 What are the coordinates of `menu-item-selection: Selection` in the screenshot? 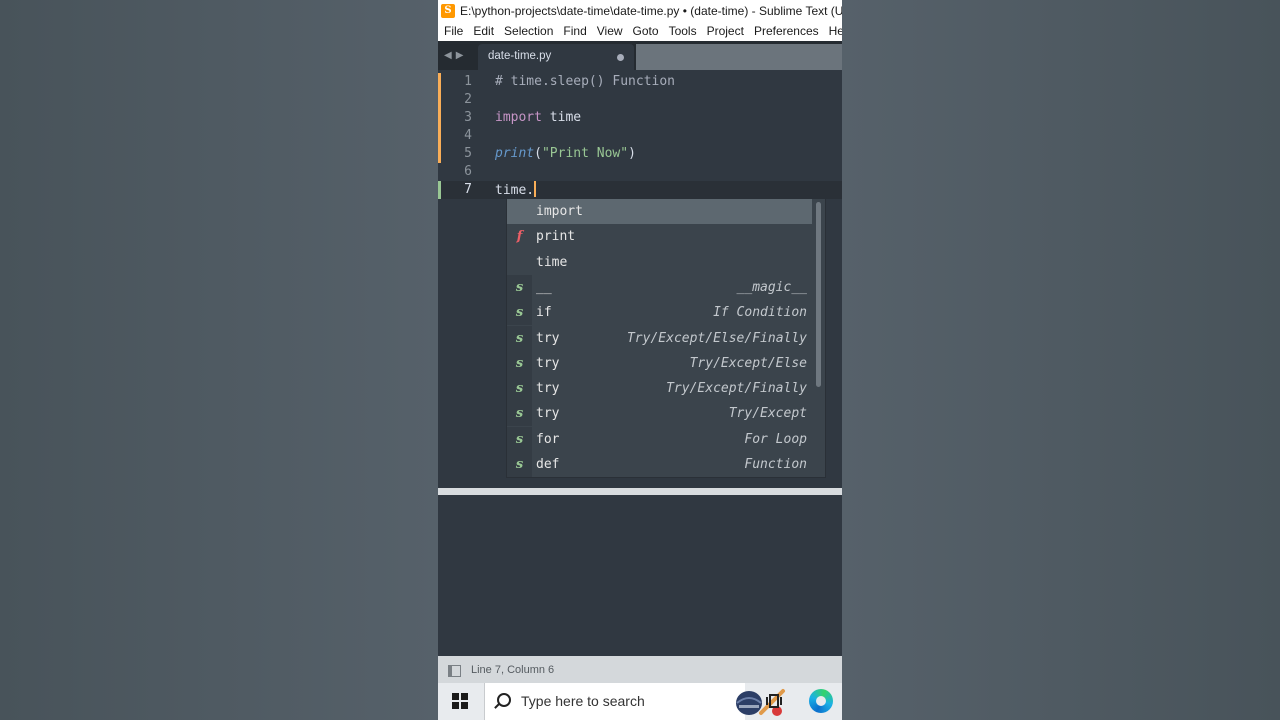 It's located at (528, 31).